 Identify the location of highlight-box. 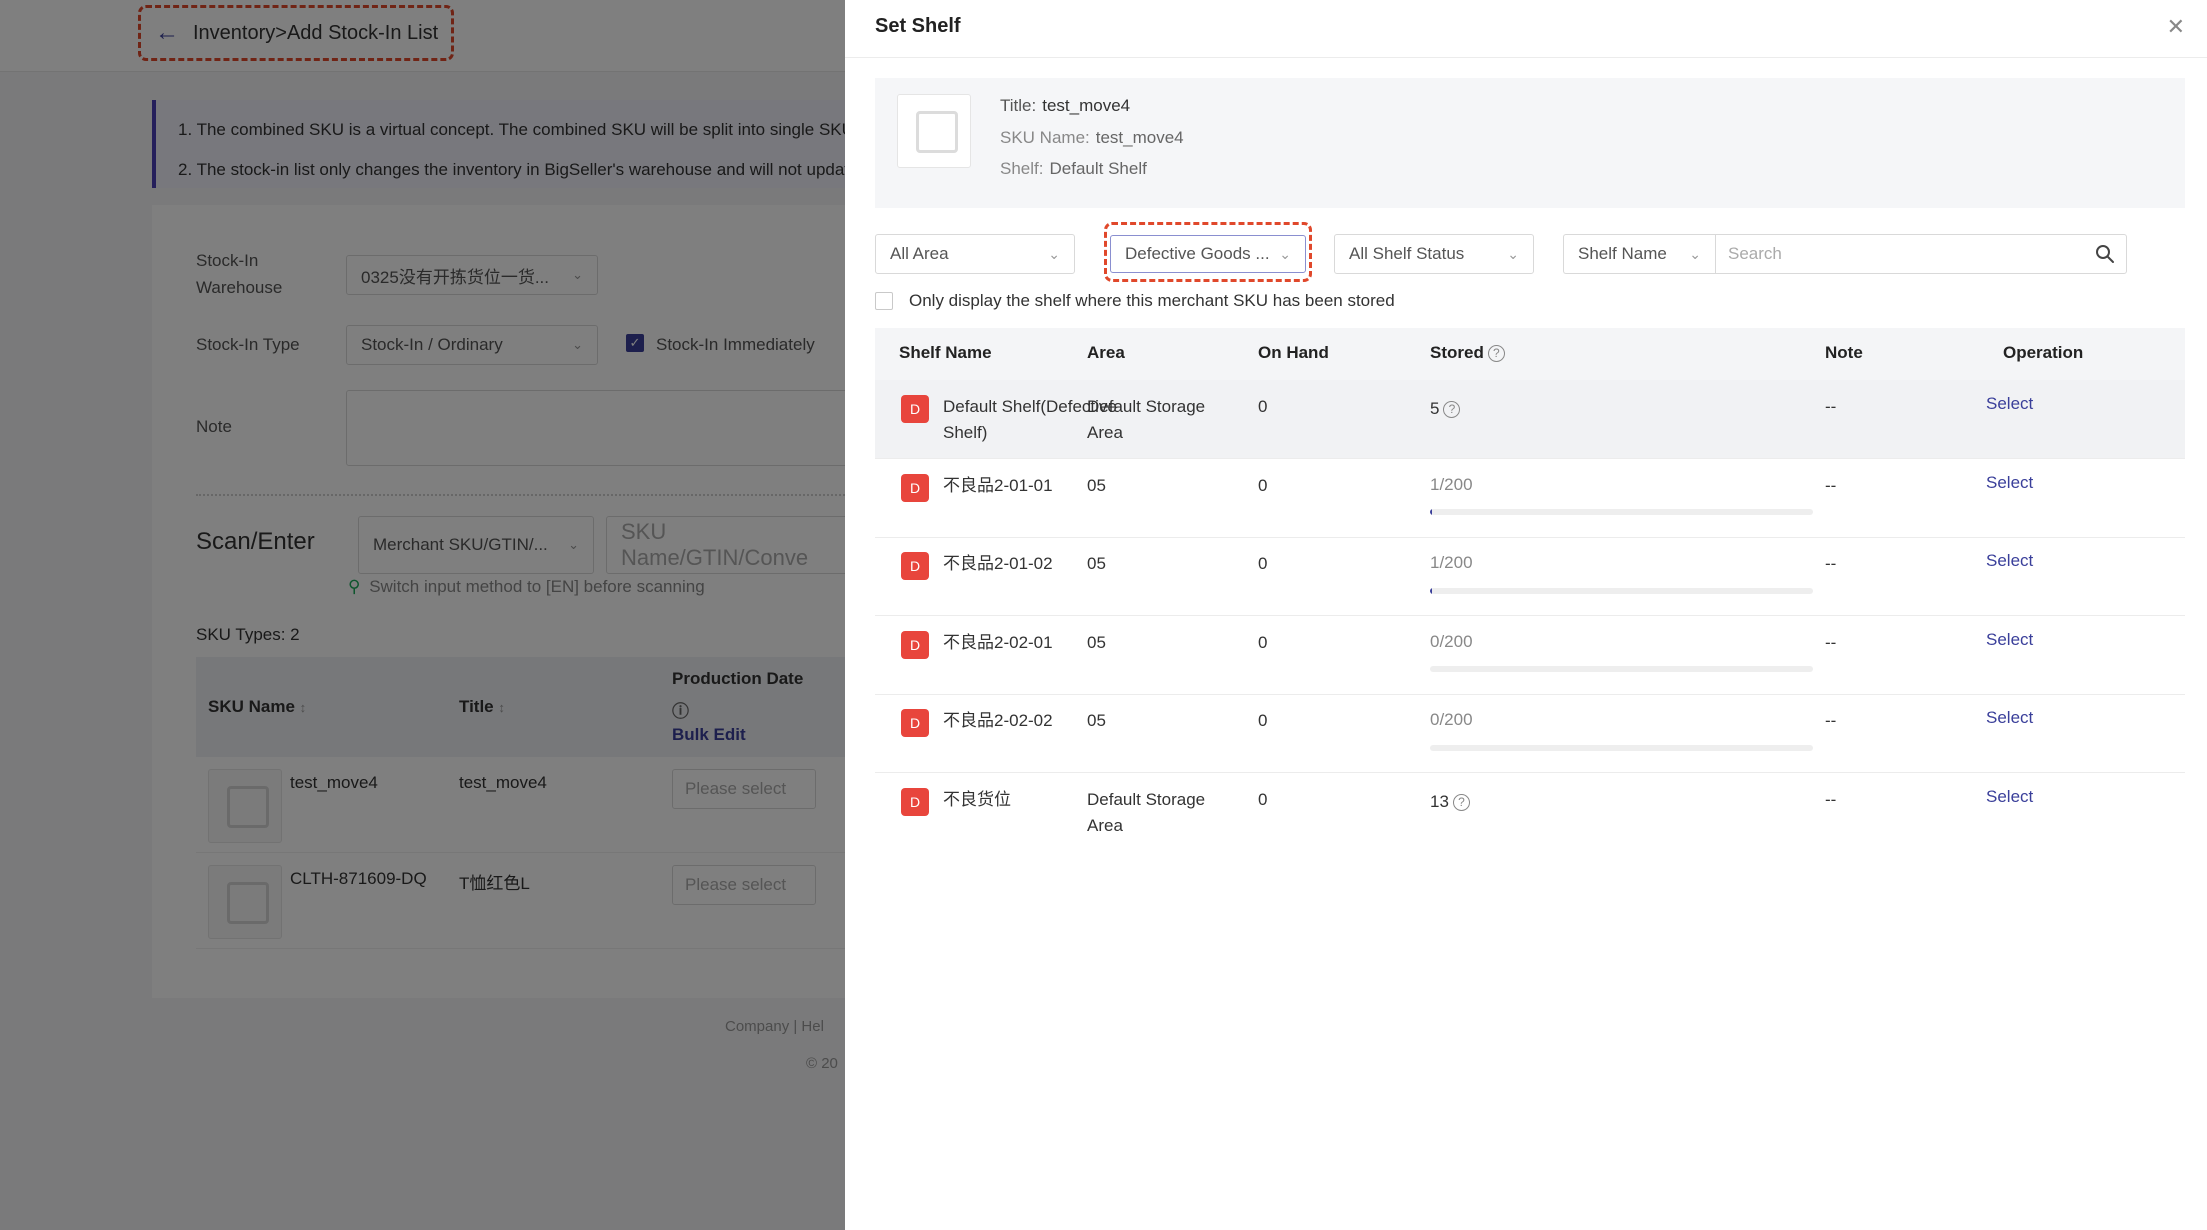
(1208, 252).